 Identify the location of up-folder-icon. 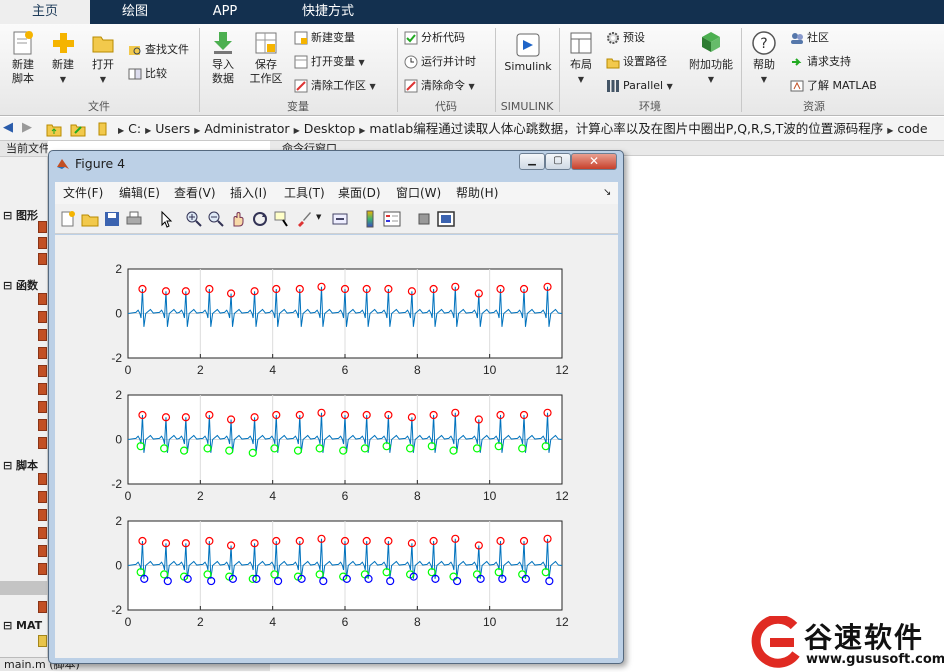
(54, 129).